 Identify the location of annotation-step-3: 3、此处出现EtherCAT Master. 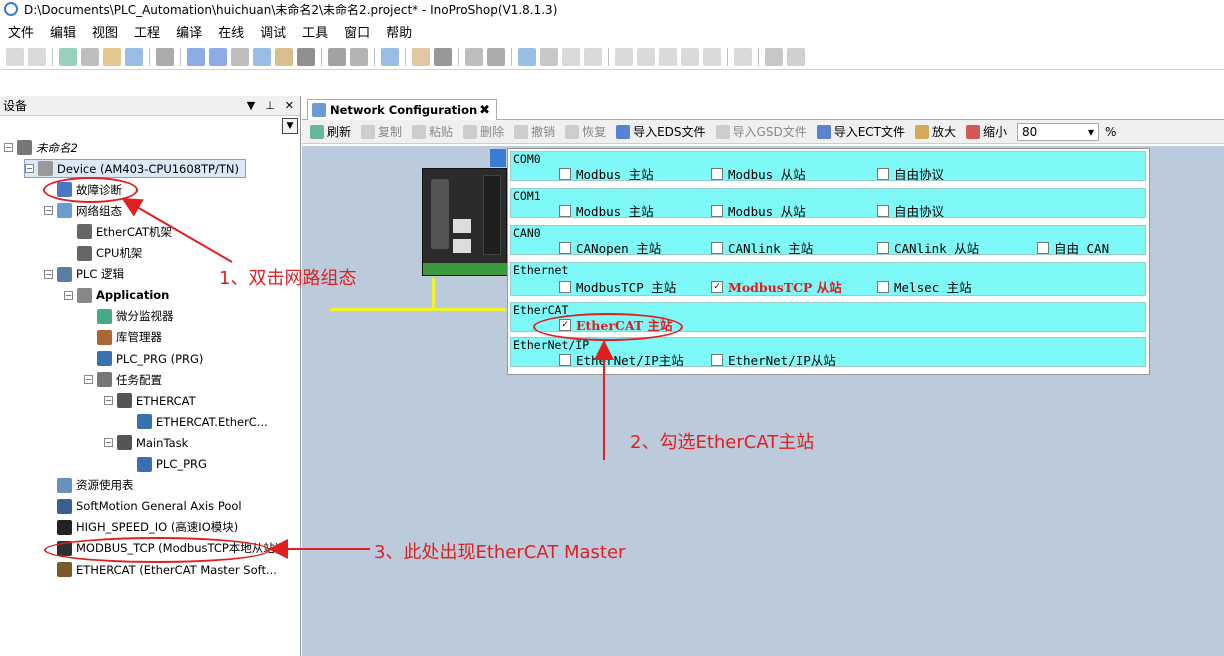
(500, 552).